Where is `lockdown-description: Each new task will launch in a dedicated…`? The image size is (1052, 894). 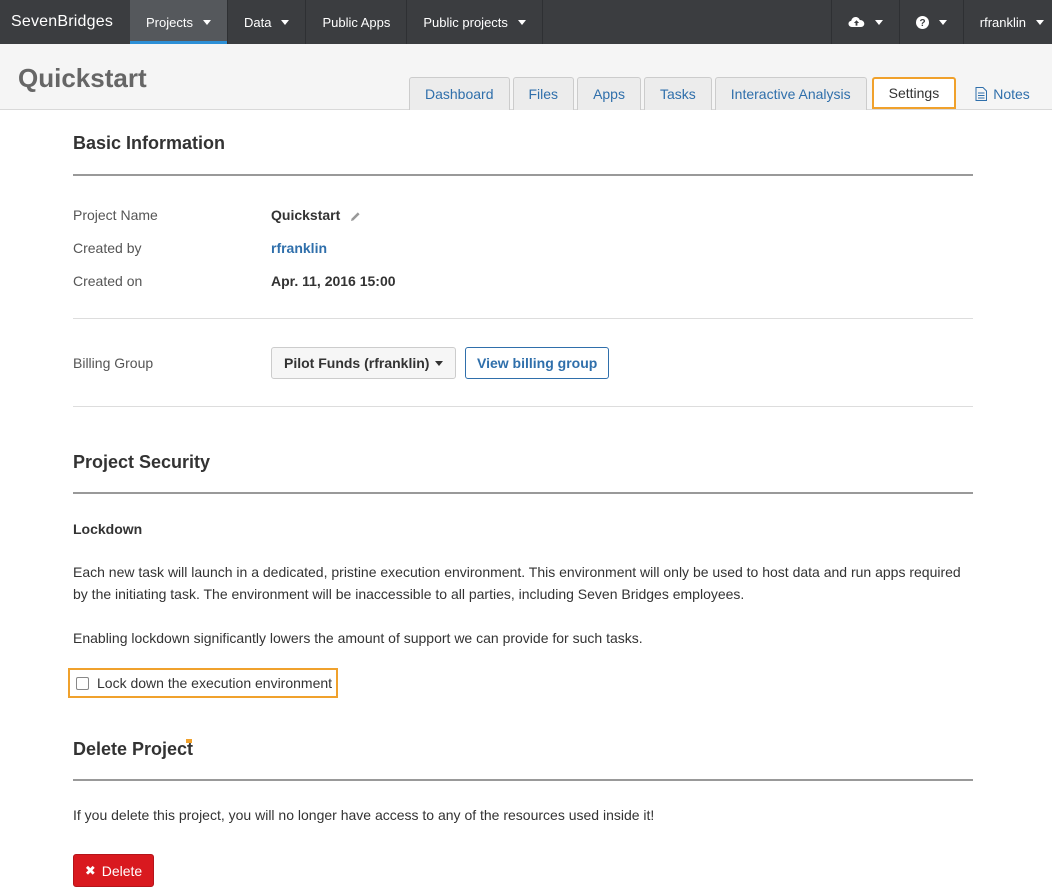
lockdown-description: Each new task will launch in a dedicated… is located at coordinates (517, 583).